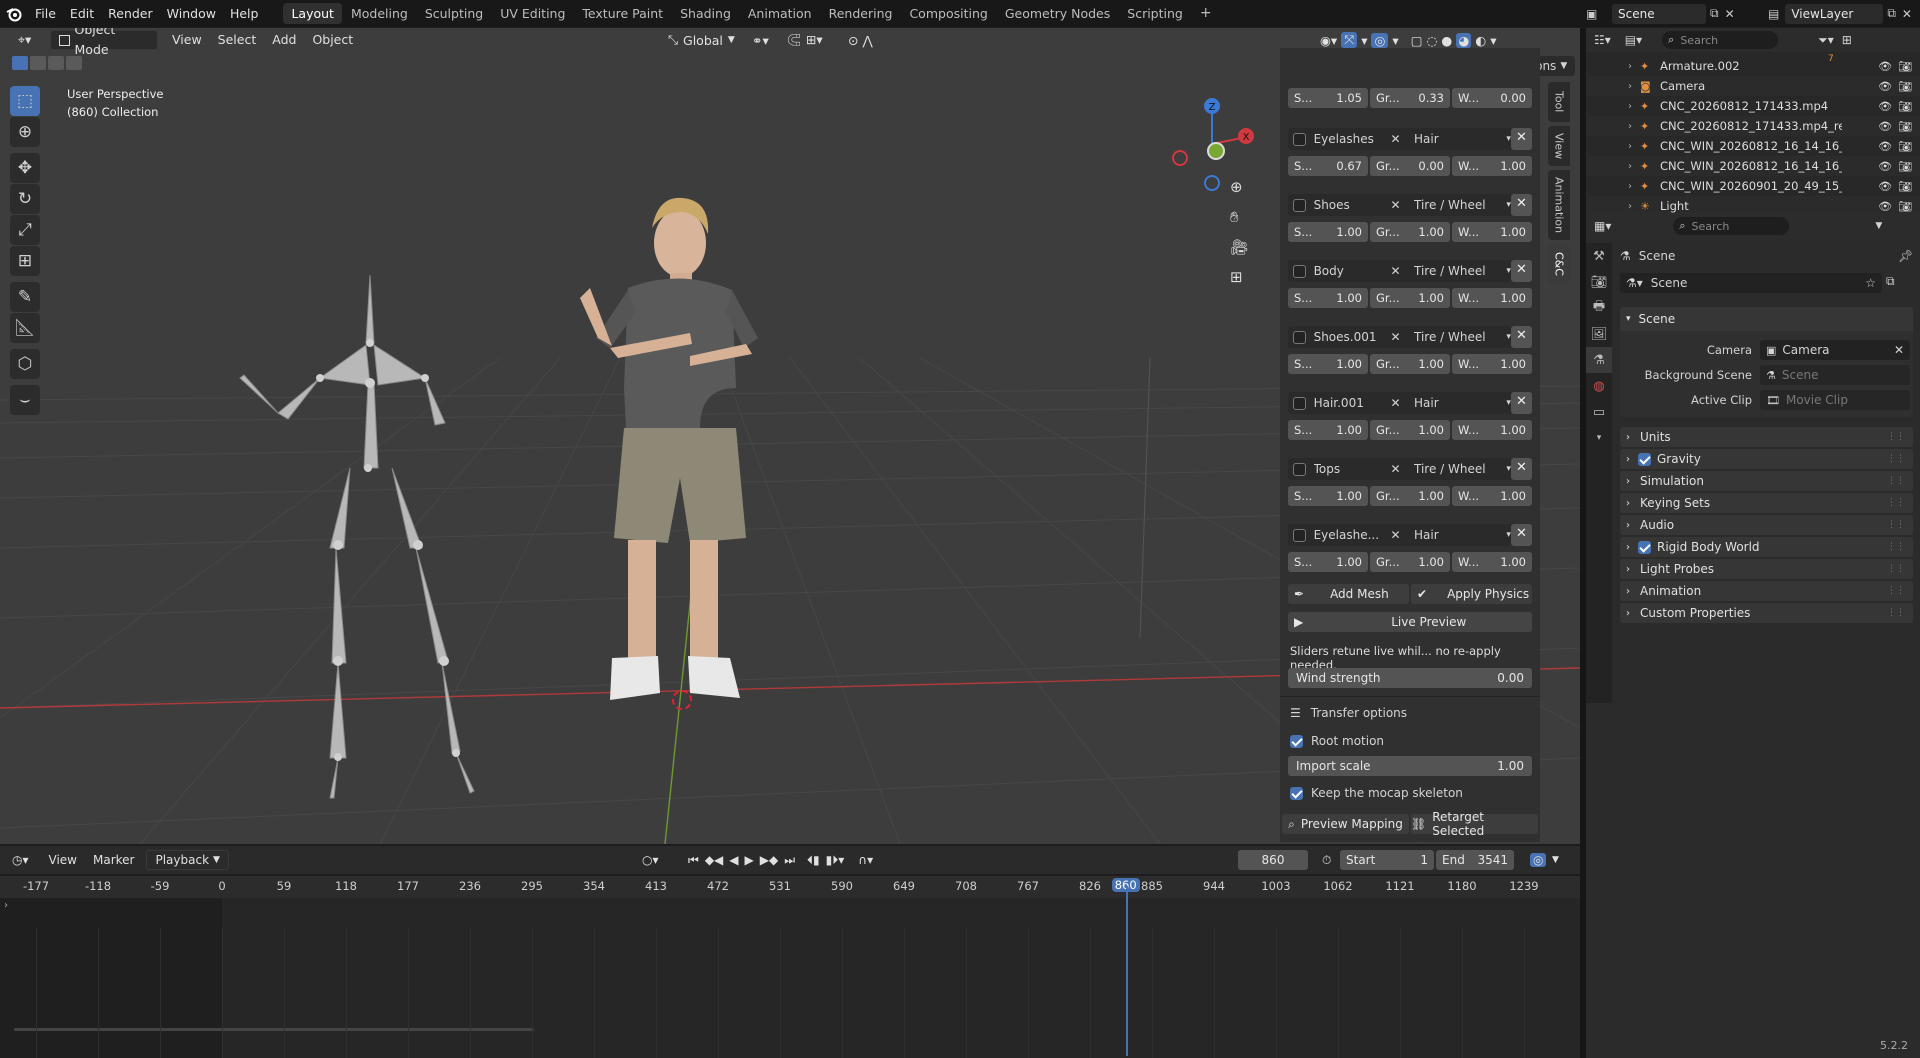 The width and height of the screenshot is (1920, 1058). I want to click on more-tabs-icon: ▾, so click(1599, 438).